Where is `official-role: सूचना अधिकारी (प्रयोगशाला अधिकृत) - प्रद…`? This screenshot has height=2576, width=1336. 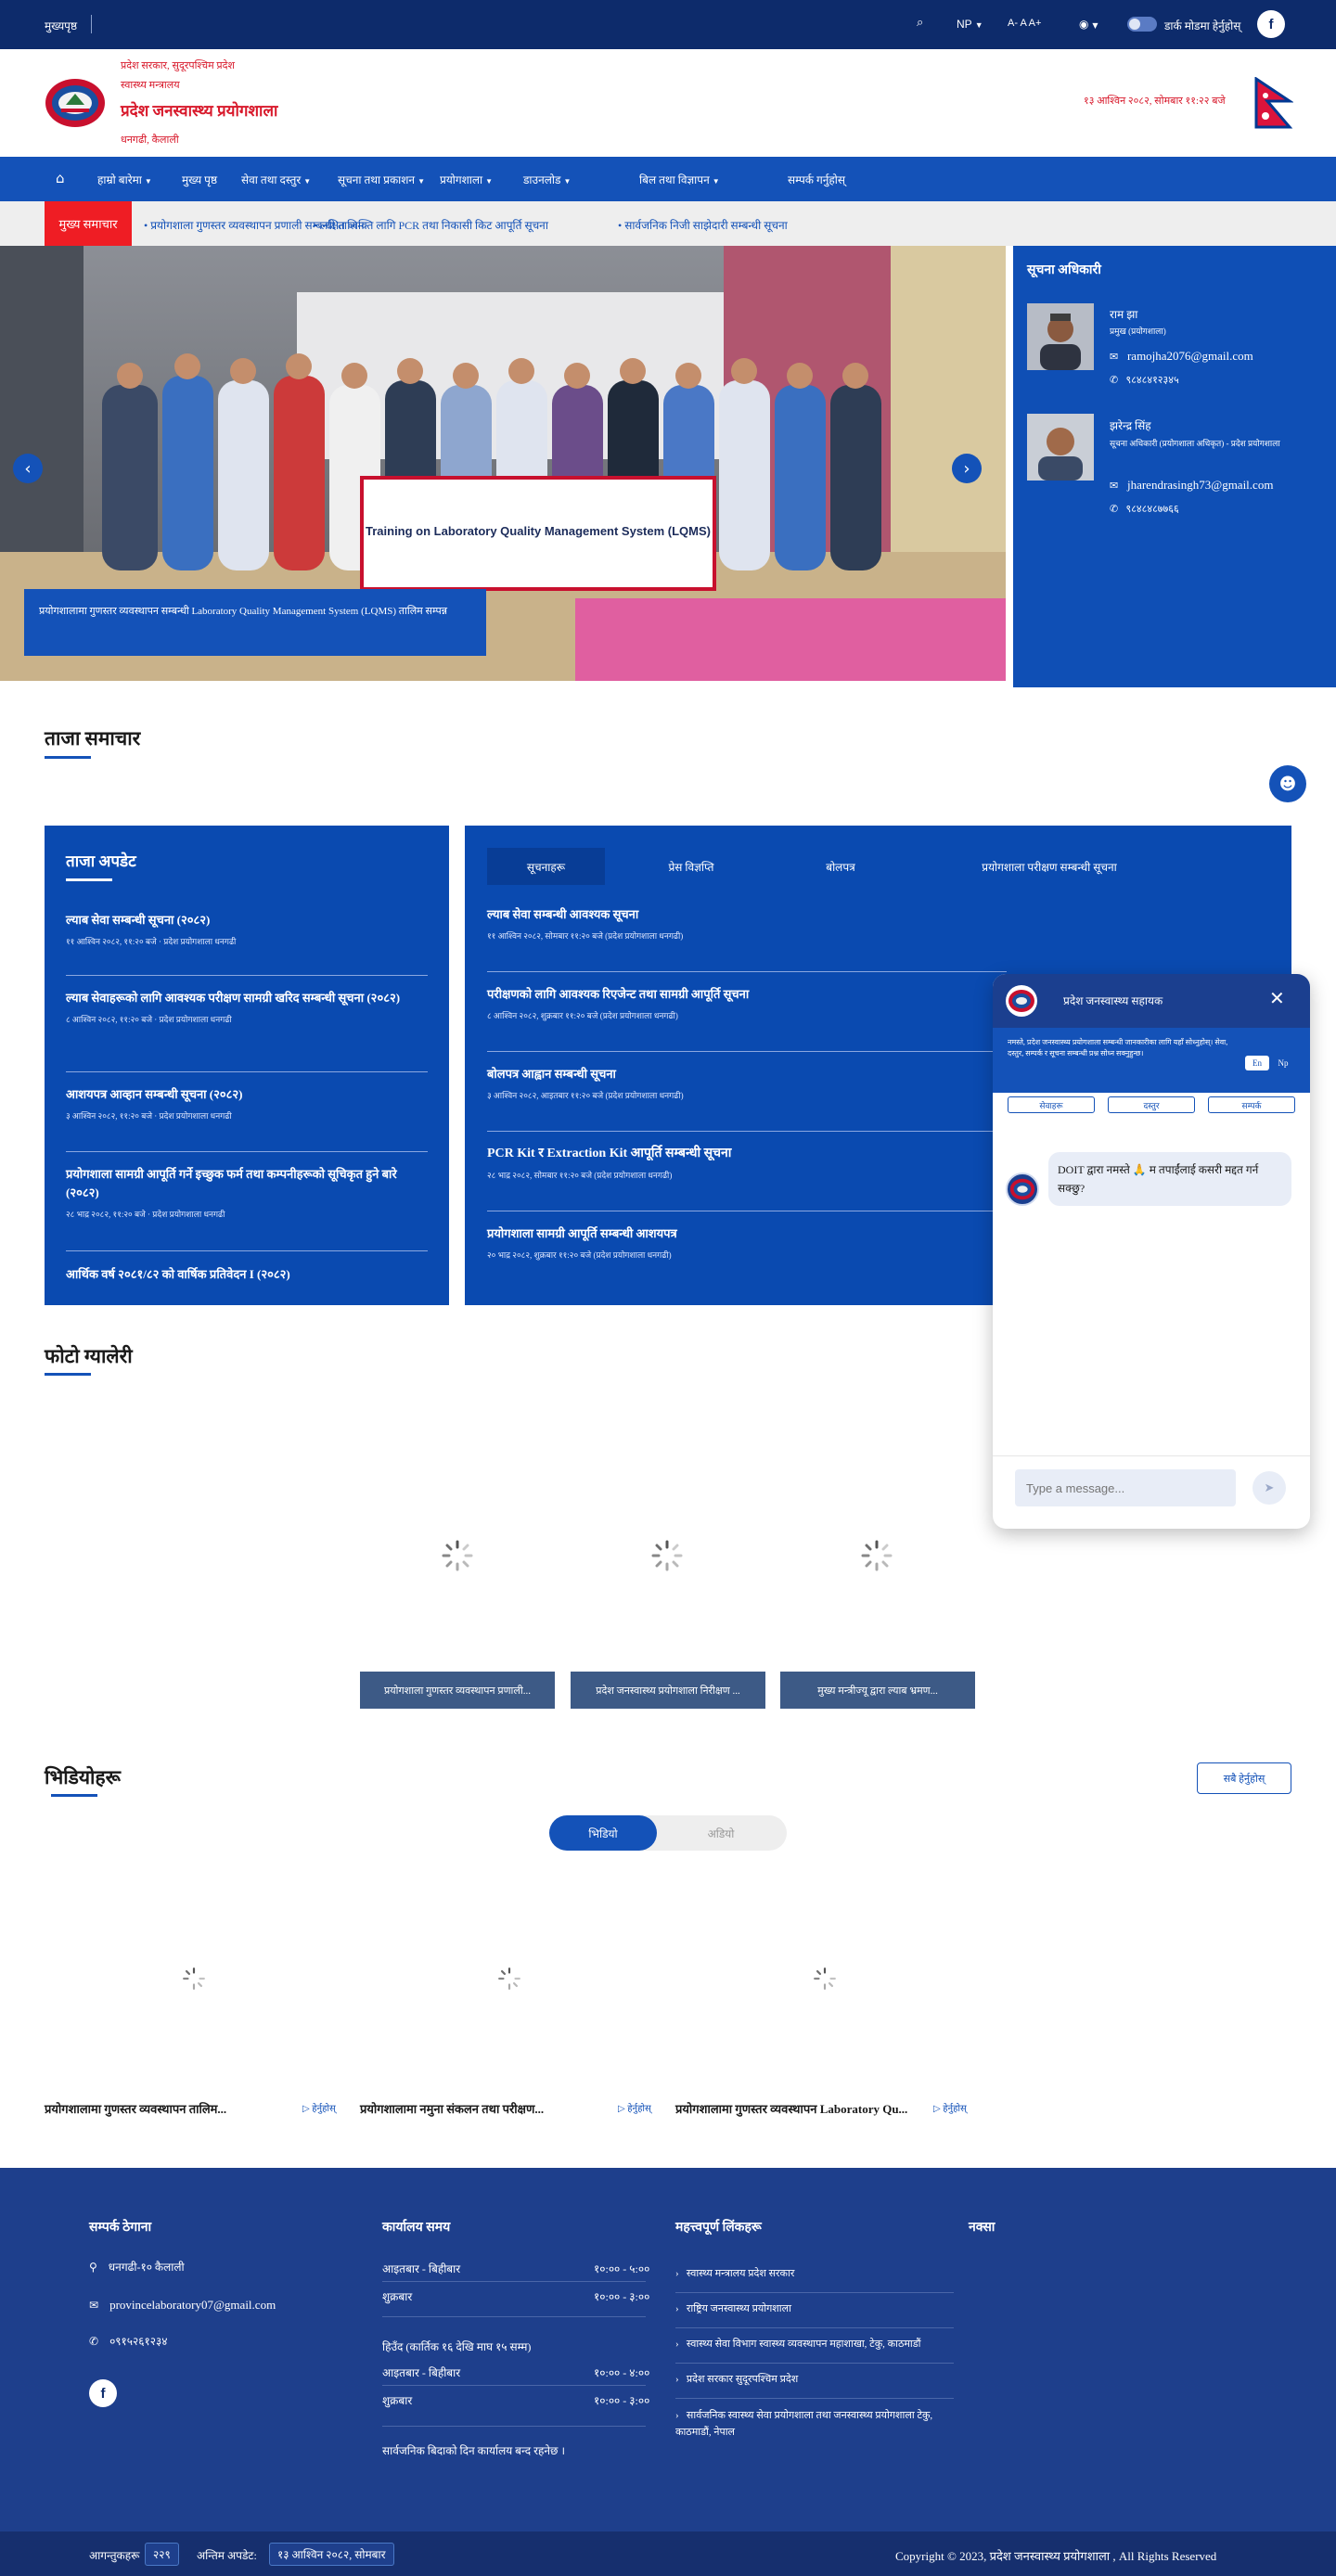 official-role: सूचना अधिकारी (प्रयोगशाला अधिकृत) - प्रद… is located at coordinates (1195, 443).